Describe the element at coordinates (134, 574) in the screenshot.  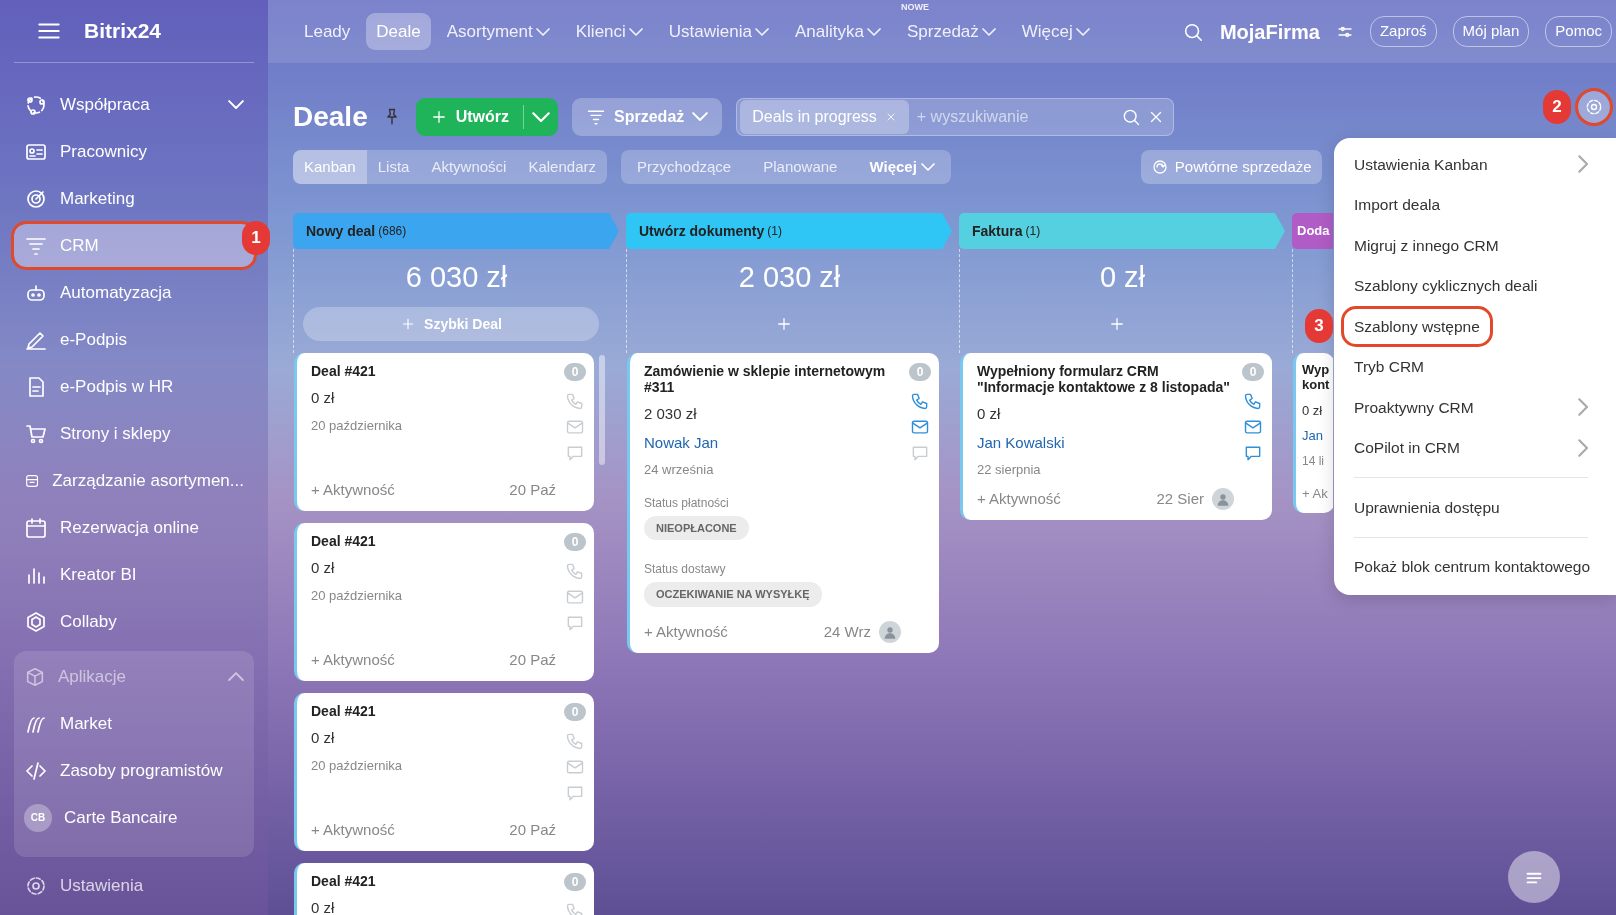
I see `sidebar-item: Kreator BI` at that location.